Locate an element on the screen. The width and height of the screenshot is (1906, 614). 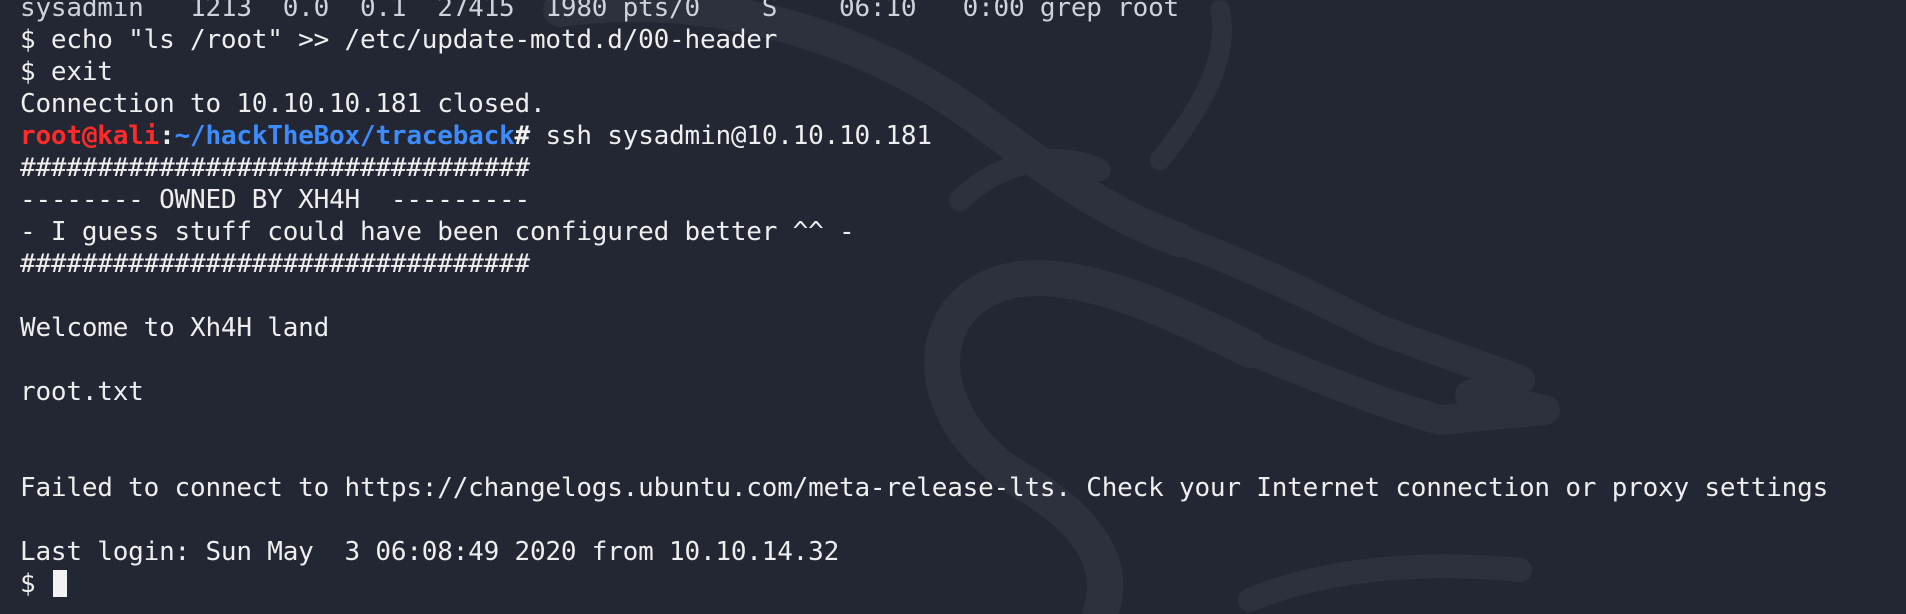
prompt-path: ~/hackTheBox/traceback is located at coordinates (344, 136).